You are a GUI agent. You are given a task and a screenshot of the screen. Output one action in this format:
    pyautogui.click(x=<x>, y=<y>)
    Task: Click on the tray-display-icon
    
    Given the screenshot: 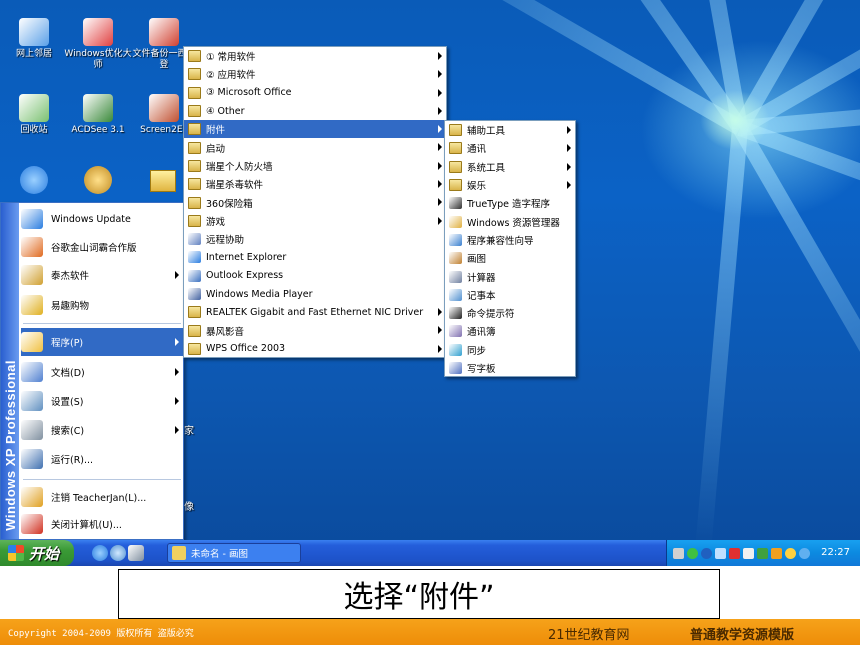 What is the action you would take?
    pyautogui.click(x=720, y=553)
    